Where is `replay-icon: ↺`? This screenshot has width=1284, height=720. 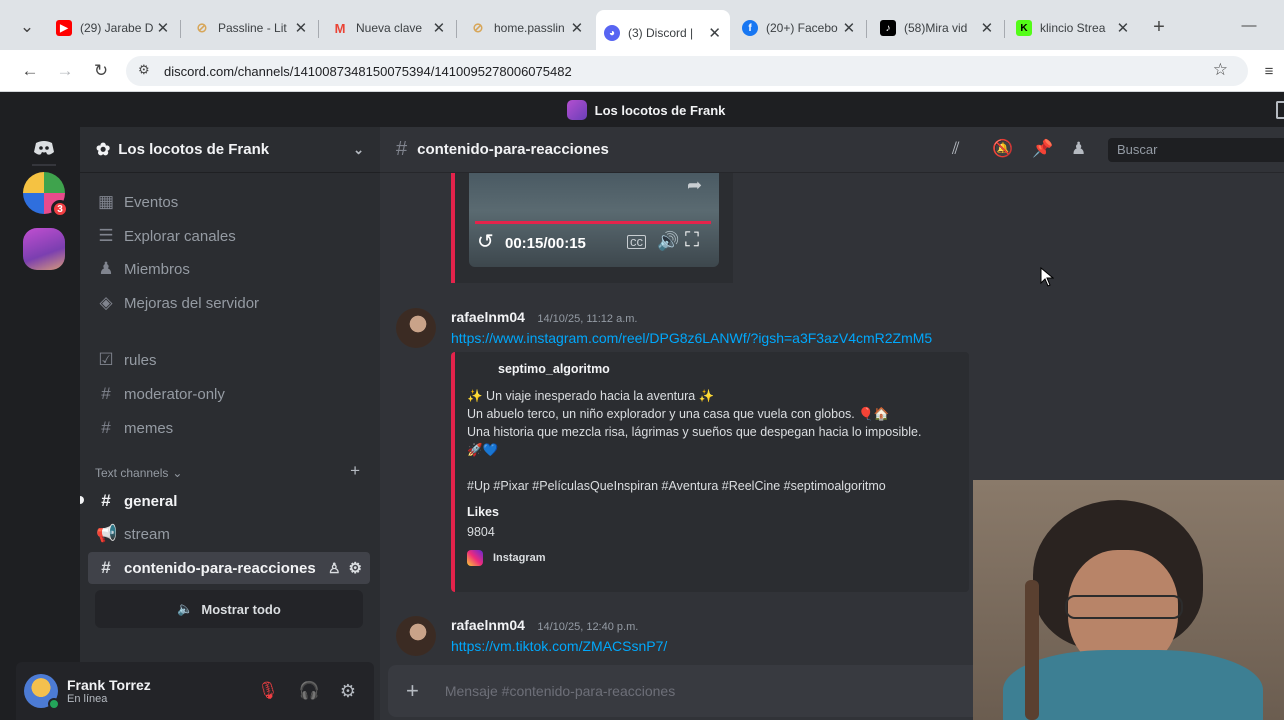
replay-icon: ↺ is located at coordinates (485, 241).